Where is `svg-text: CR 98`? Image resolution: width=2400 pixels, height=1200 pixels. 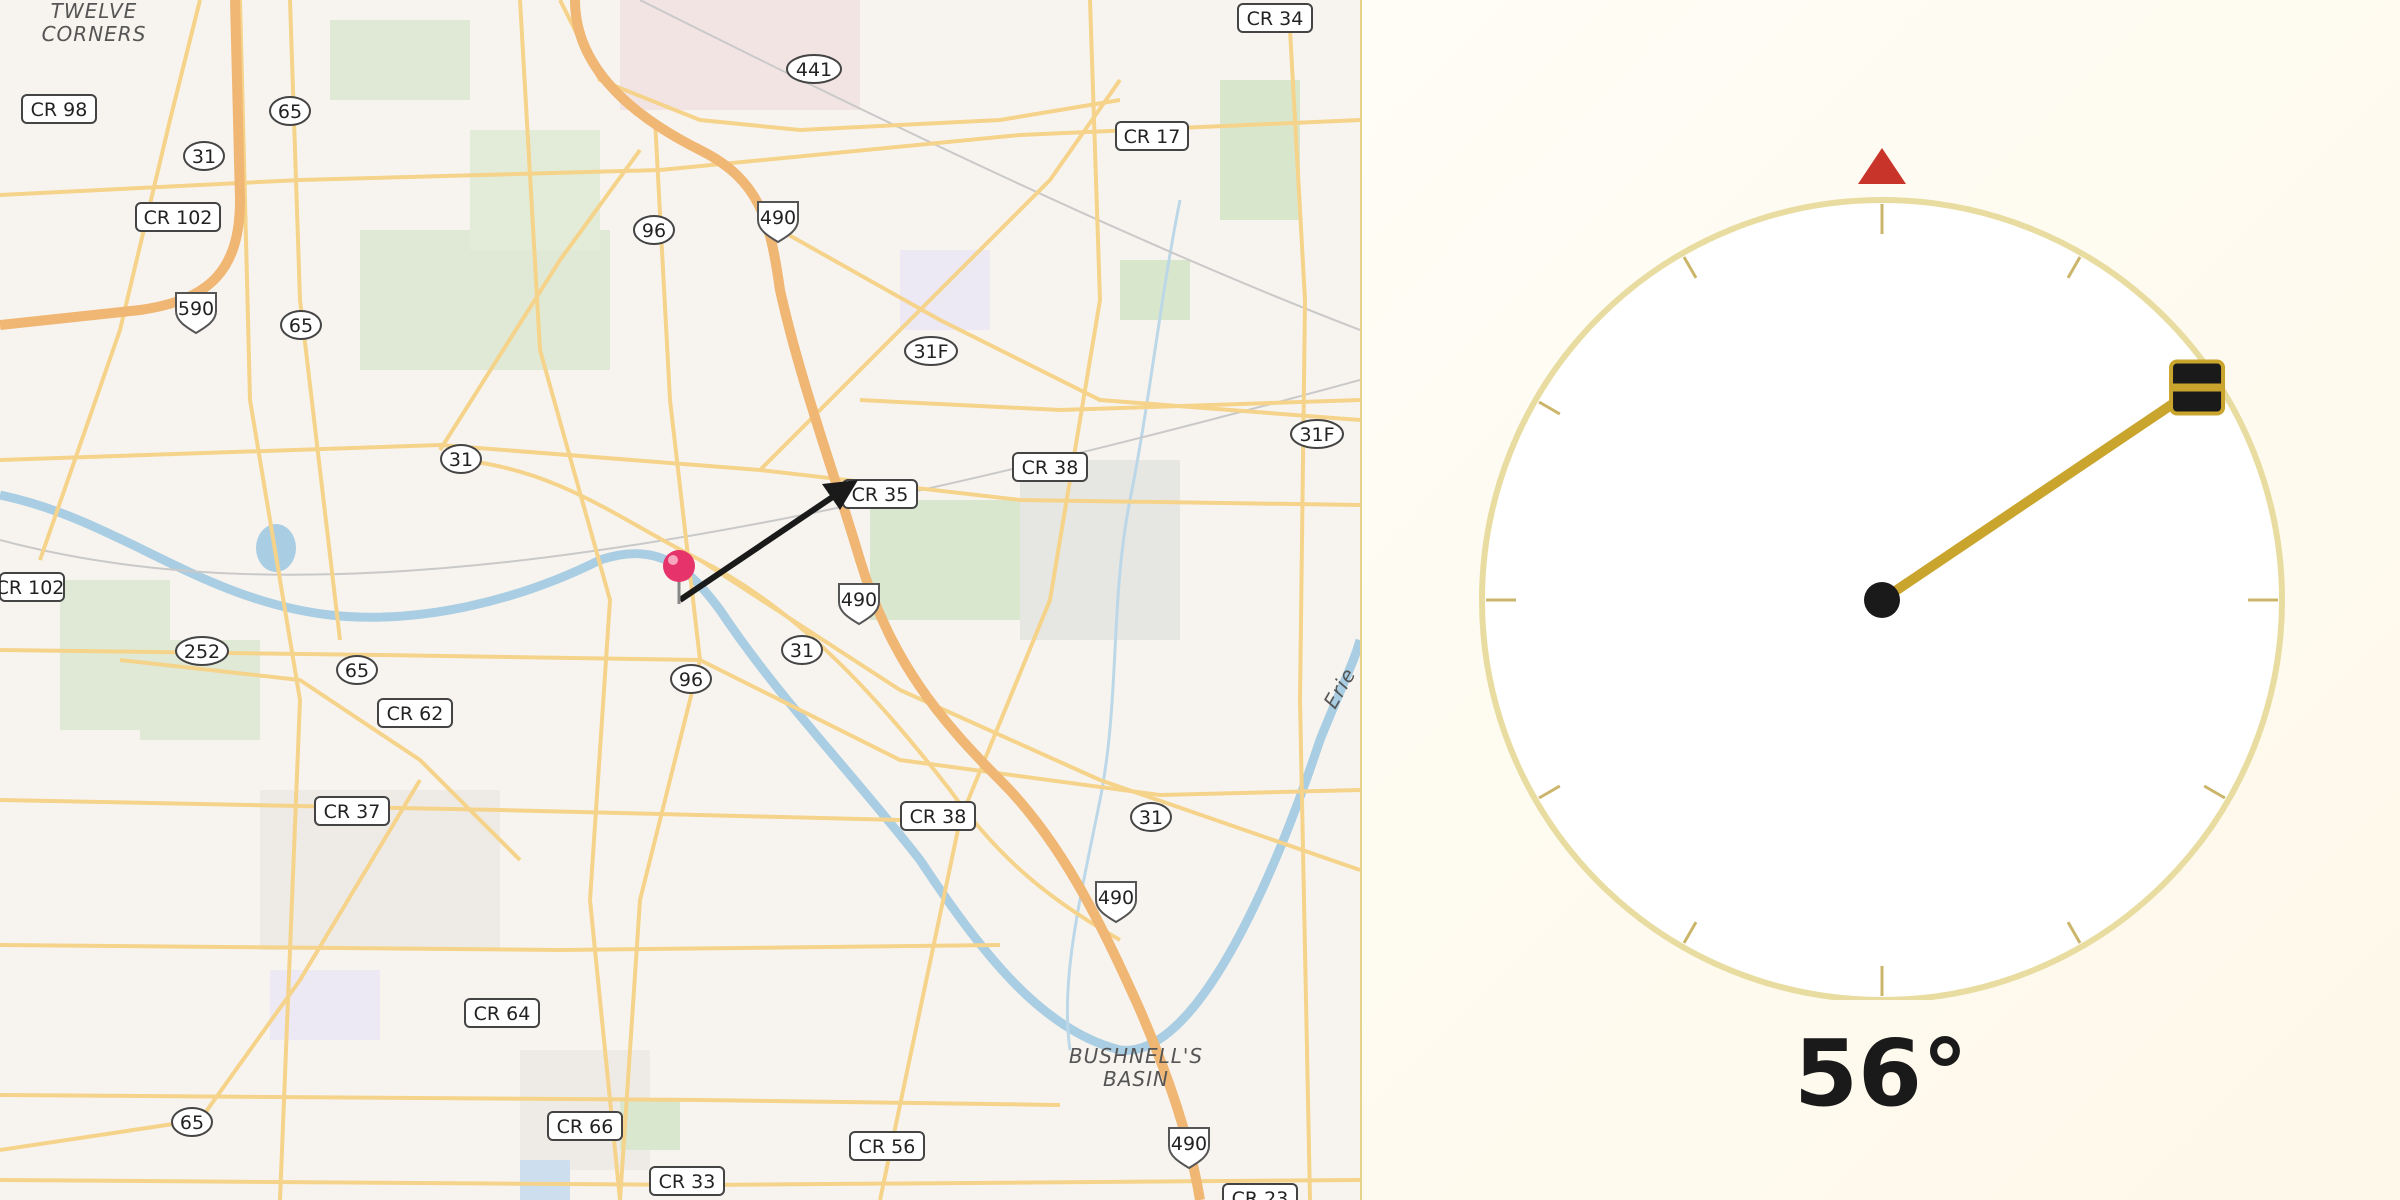
svg-text: CR 98 is located at coordinates (59, 110).